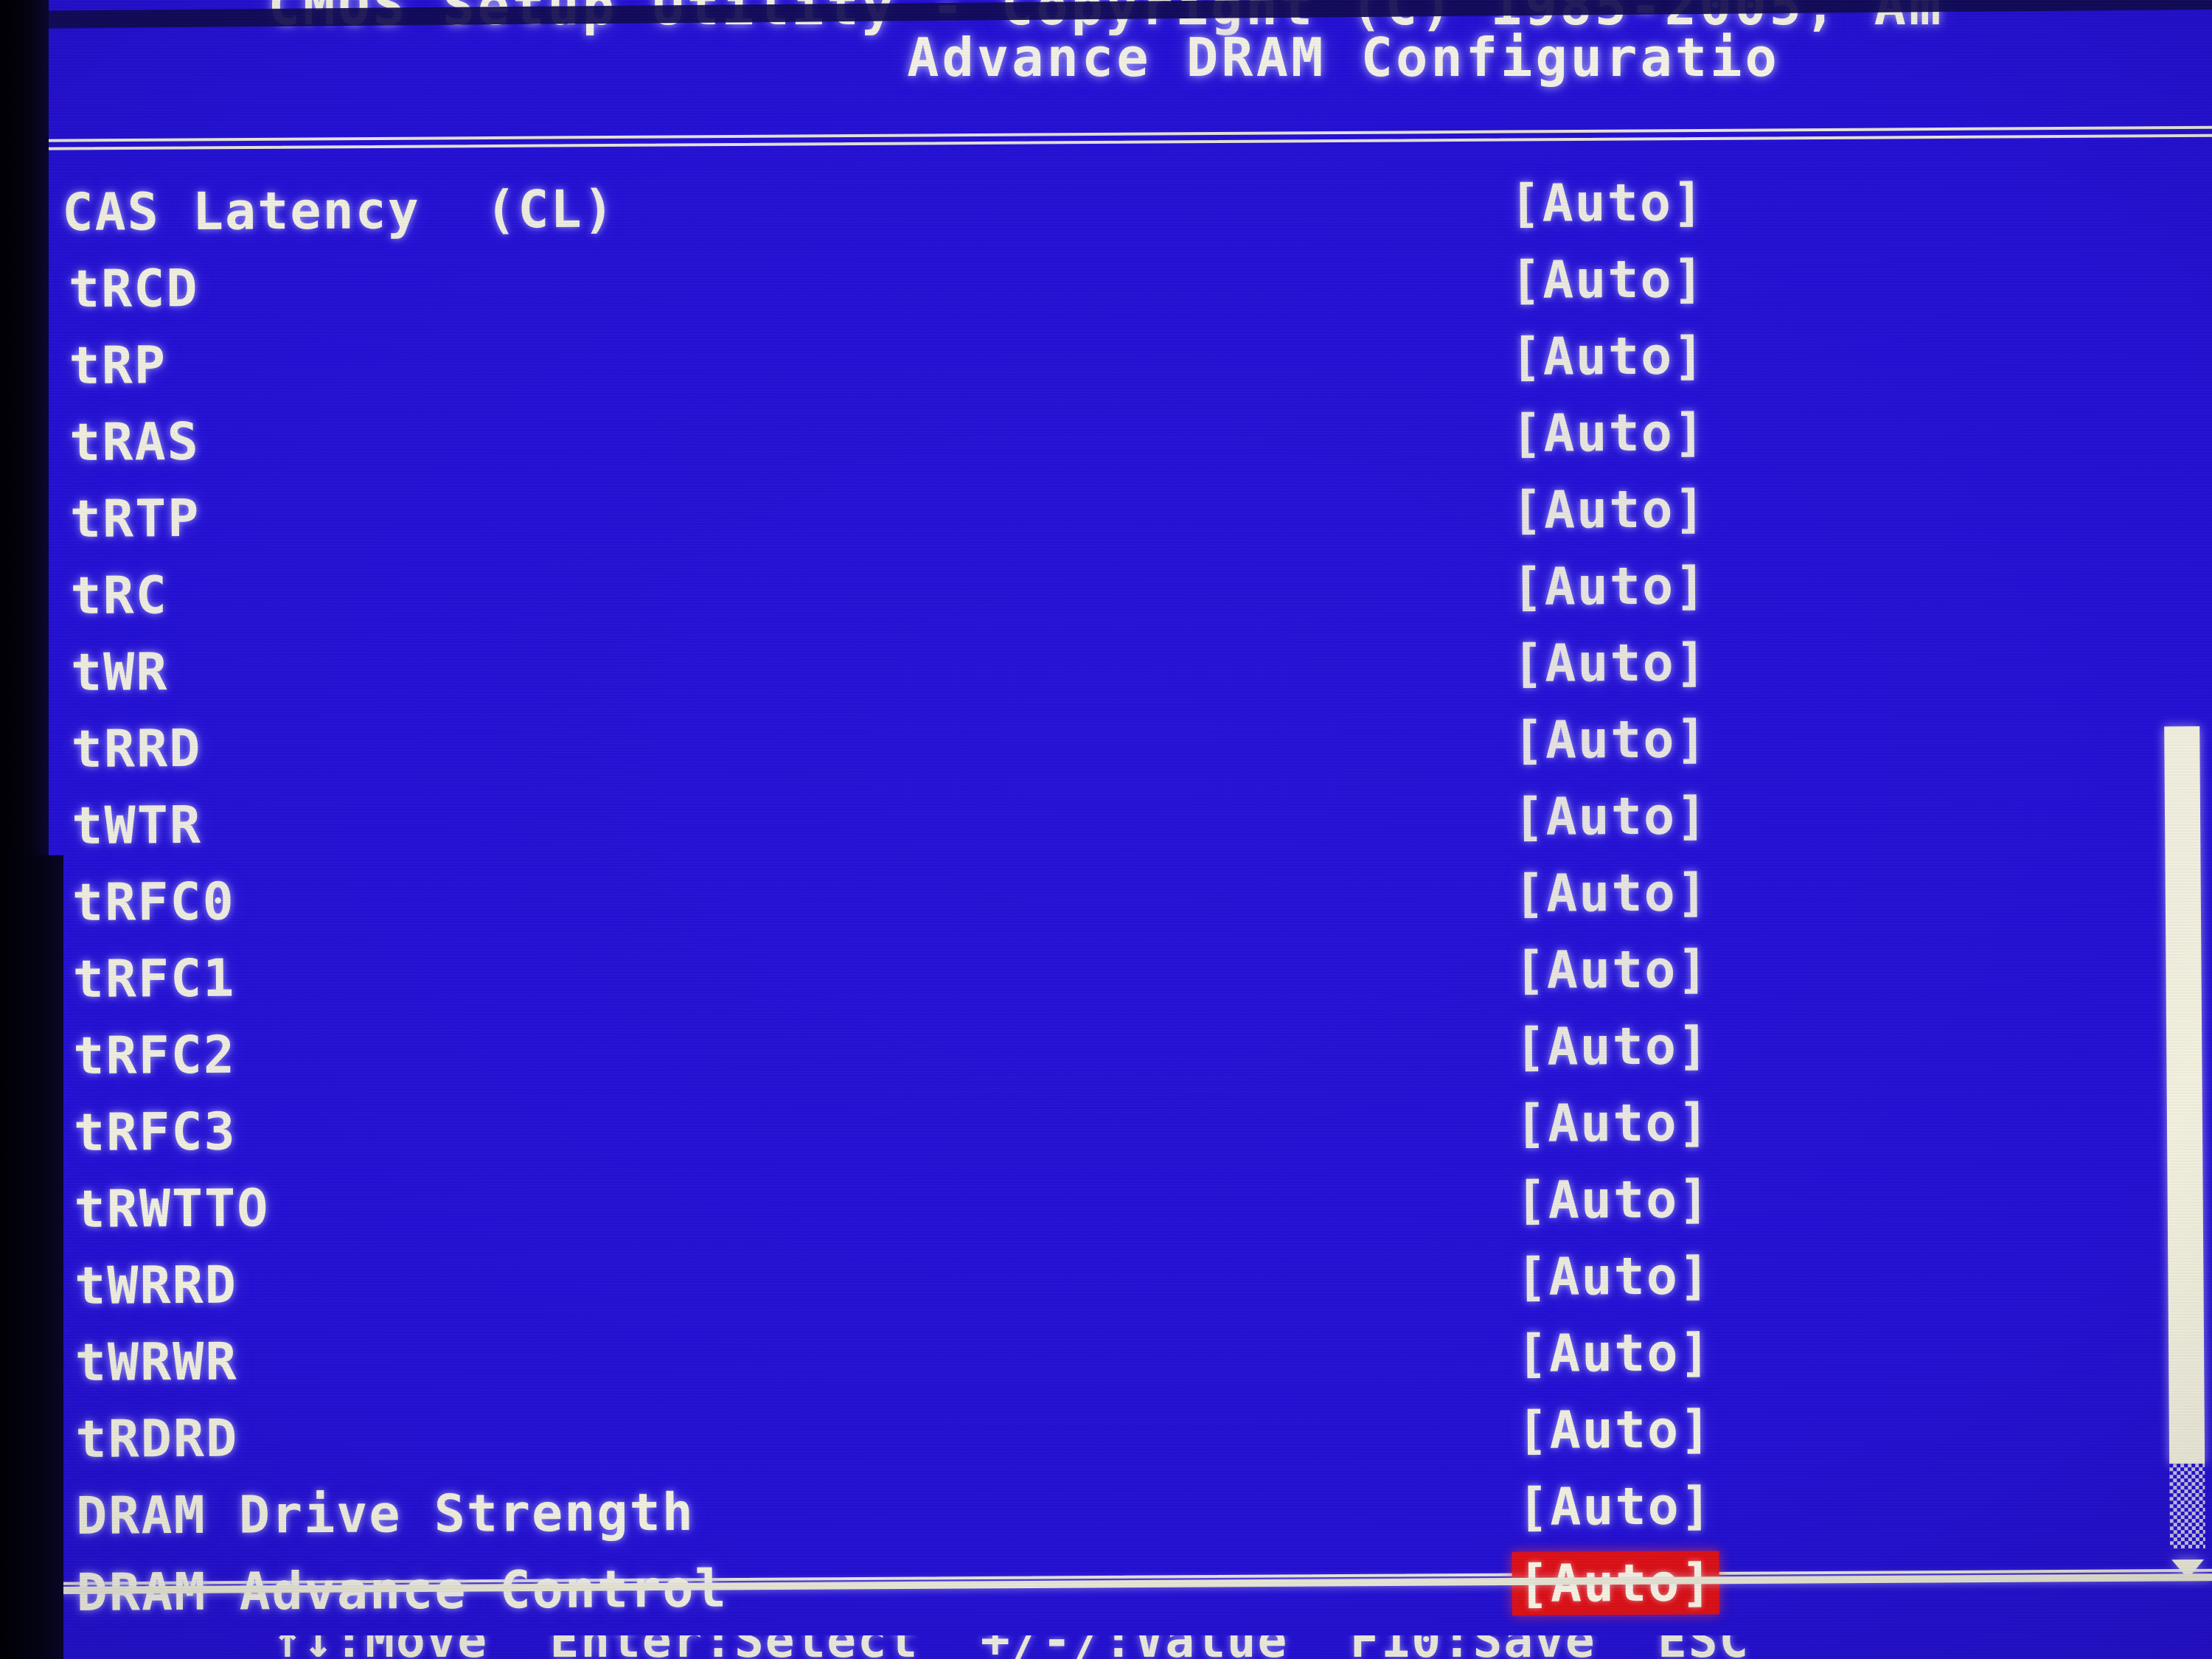 Image resolution: width=2212 pixels, height=1659 pixels. What do you see at coordinates (155, 1055) in the screenshot?
I see `setting-label: tRFC2` at bounding box center [155, 1055].